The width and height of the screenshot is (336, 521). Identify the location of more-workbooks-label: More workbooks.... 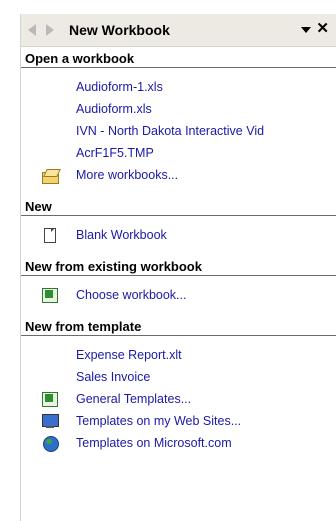
(127, 175).